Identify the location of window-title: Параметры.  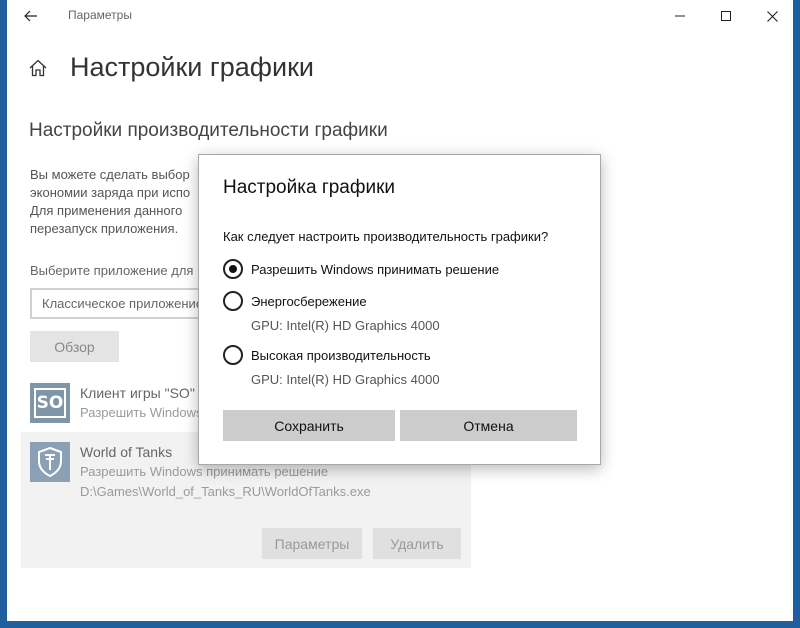
(100, 15).